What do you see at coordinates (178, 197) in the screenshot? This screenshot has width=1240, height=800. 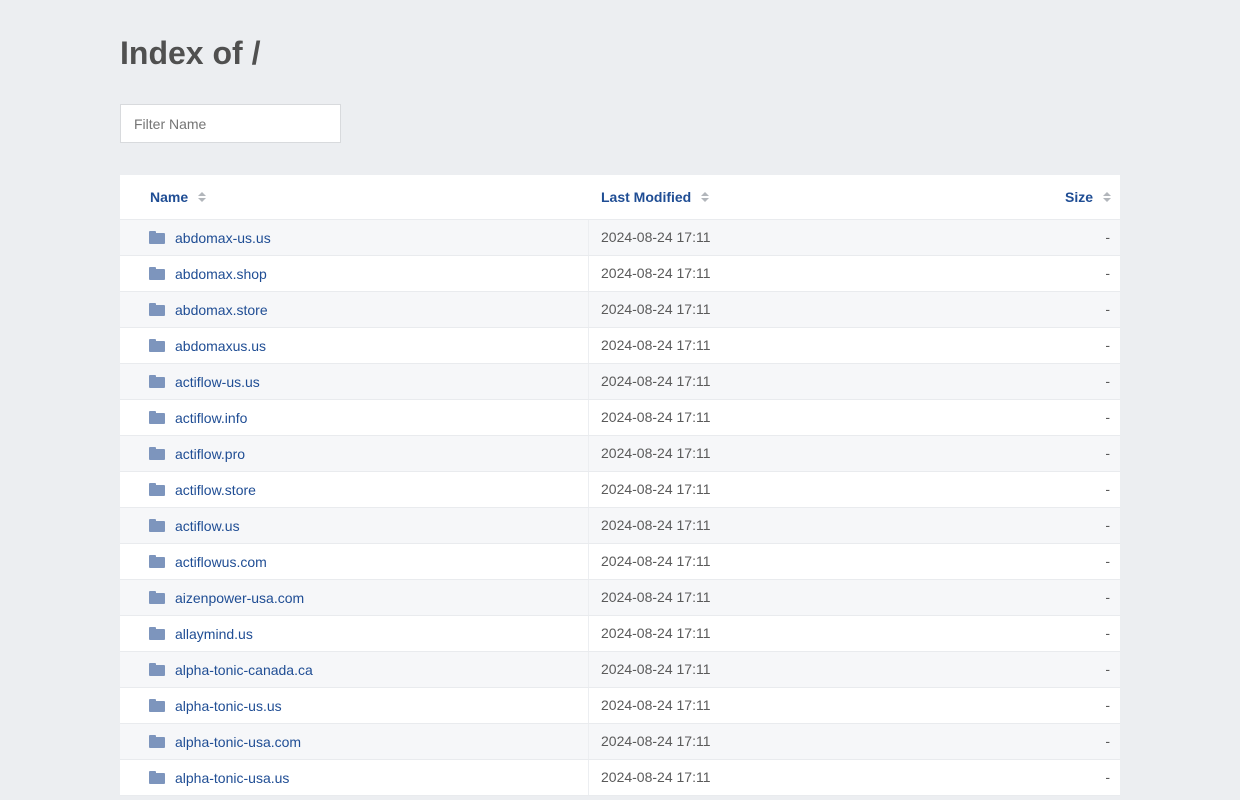 I see `sort-by-name-header: Name` at bounding box center [178, 197].